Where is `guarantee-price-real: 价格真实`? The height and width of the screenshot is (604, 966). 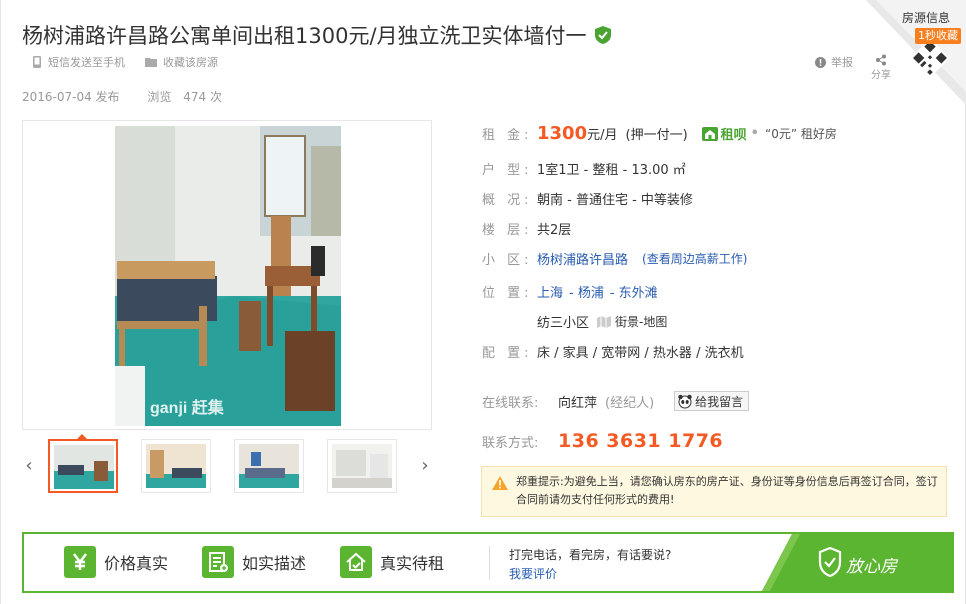
guarantee-price-real: 价格真实 is located at coordinates (116, 562).